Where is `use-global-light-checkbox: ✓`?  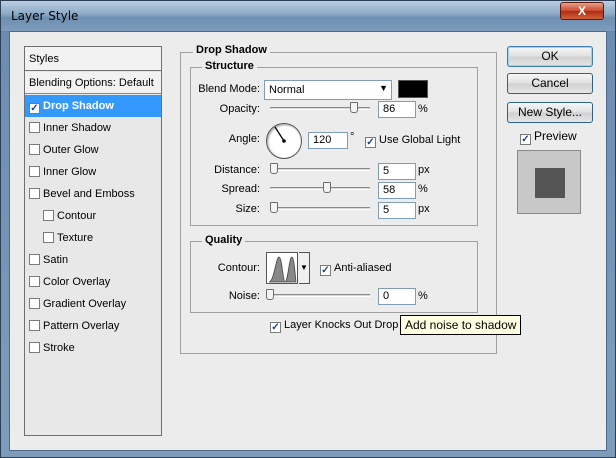
use-global-light-checkbox: ✓ is located at coordinates (370, 142).